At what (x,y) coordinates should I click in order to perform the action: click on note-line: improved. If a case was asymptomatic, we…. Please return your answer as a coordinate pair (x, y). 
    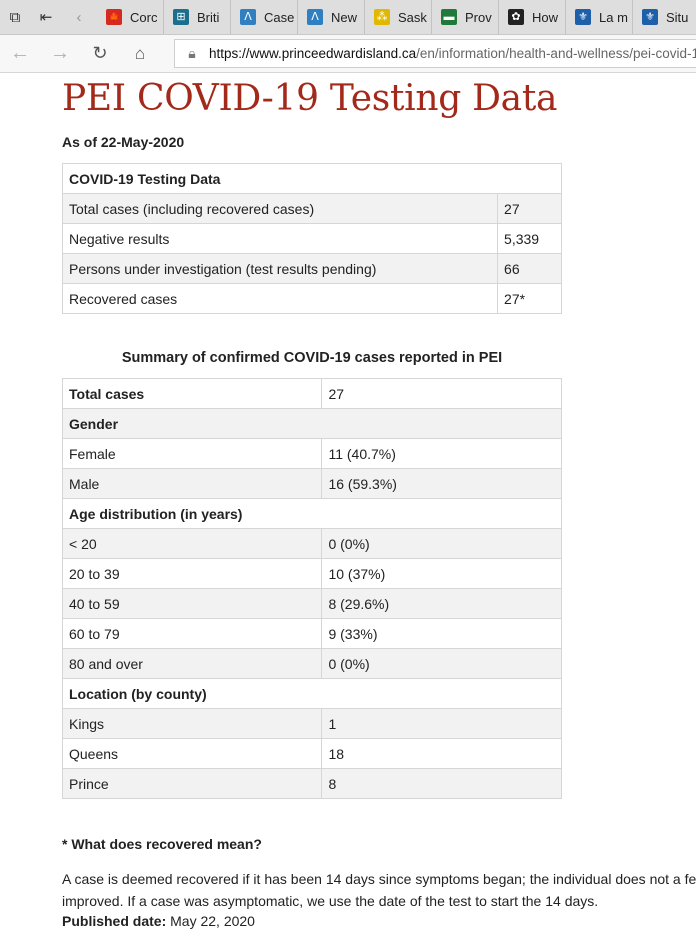
    Looking at the image, I should click on (330, 901).